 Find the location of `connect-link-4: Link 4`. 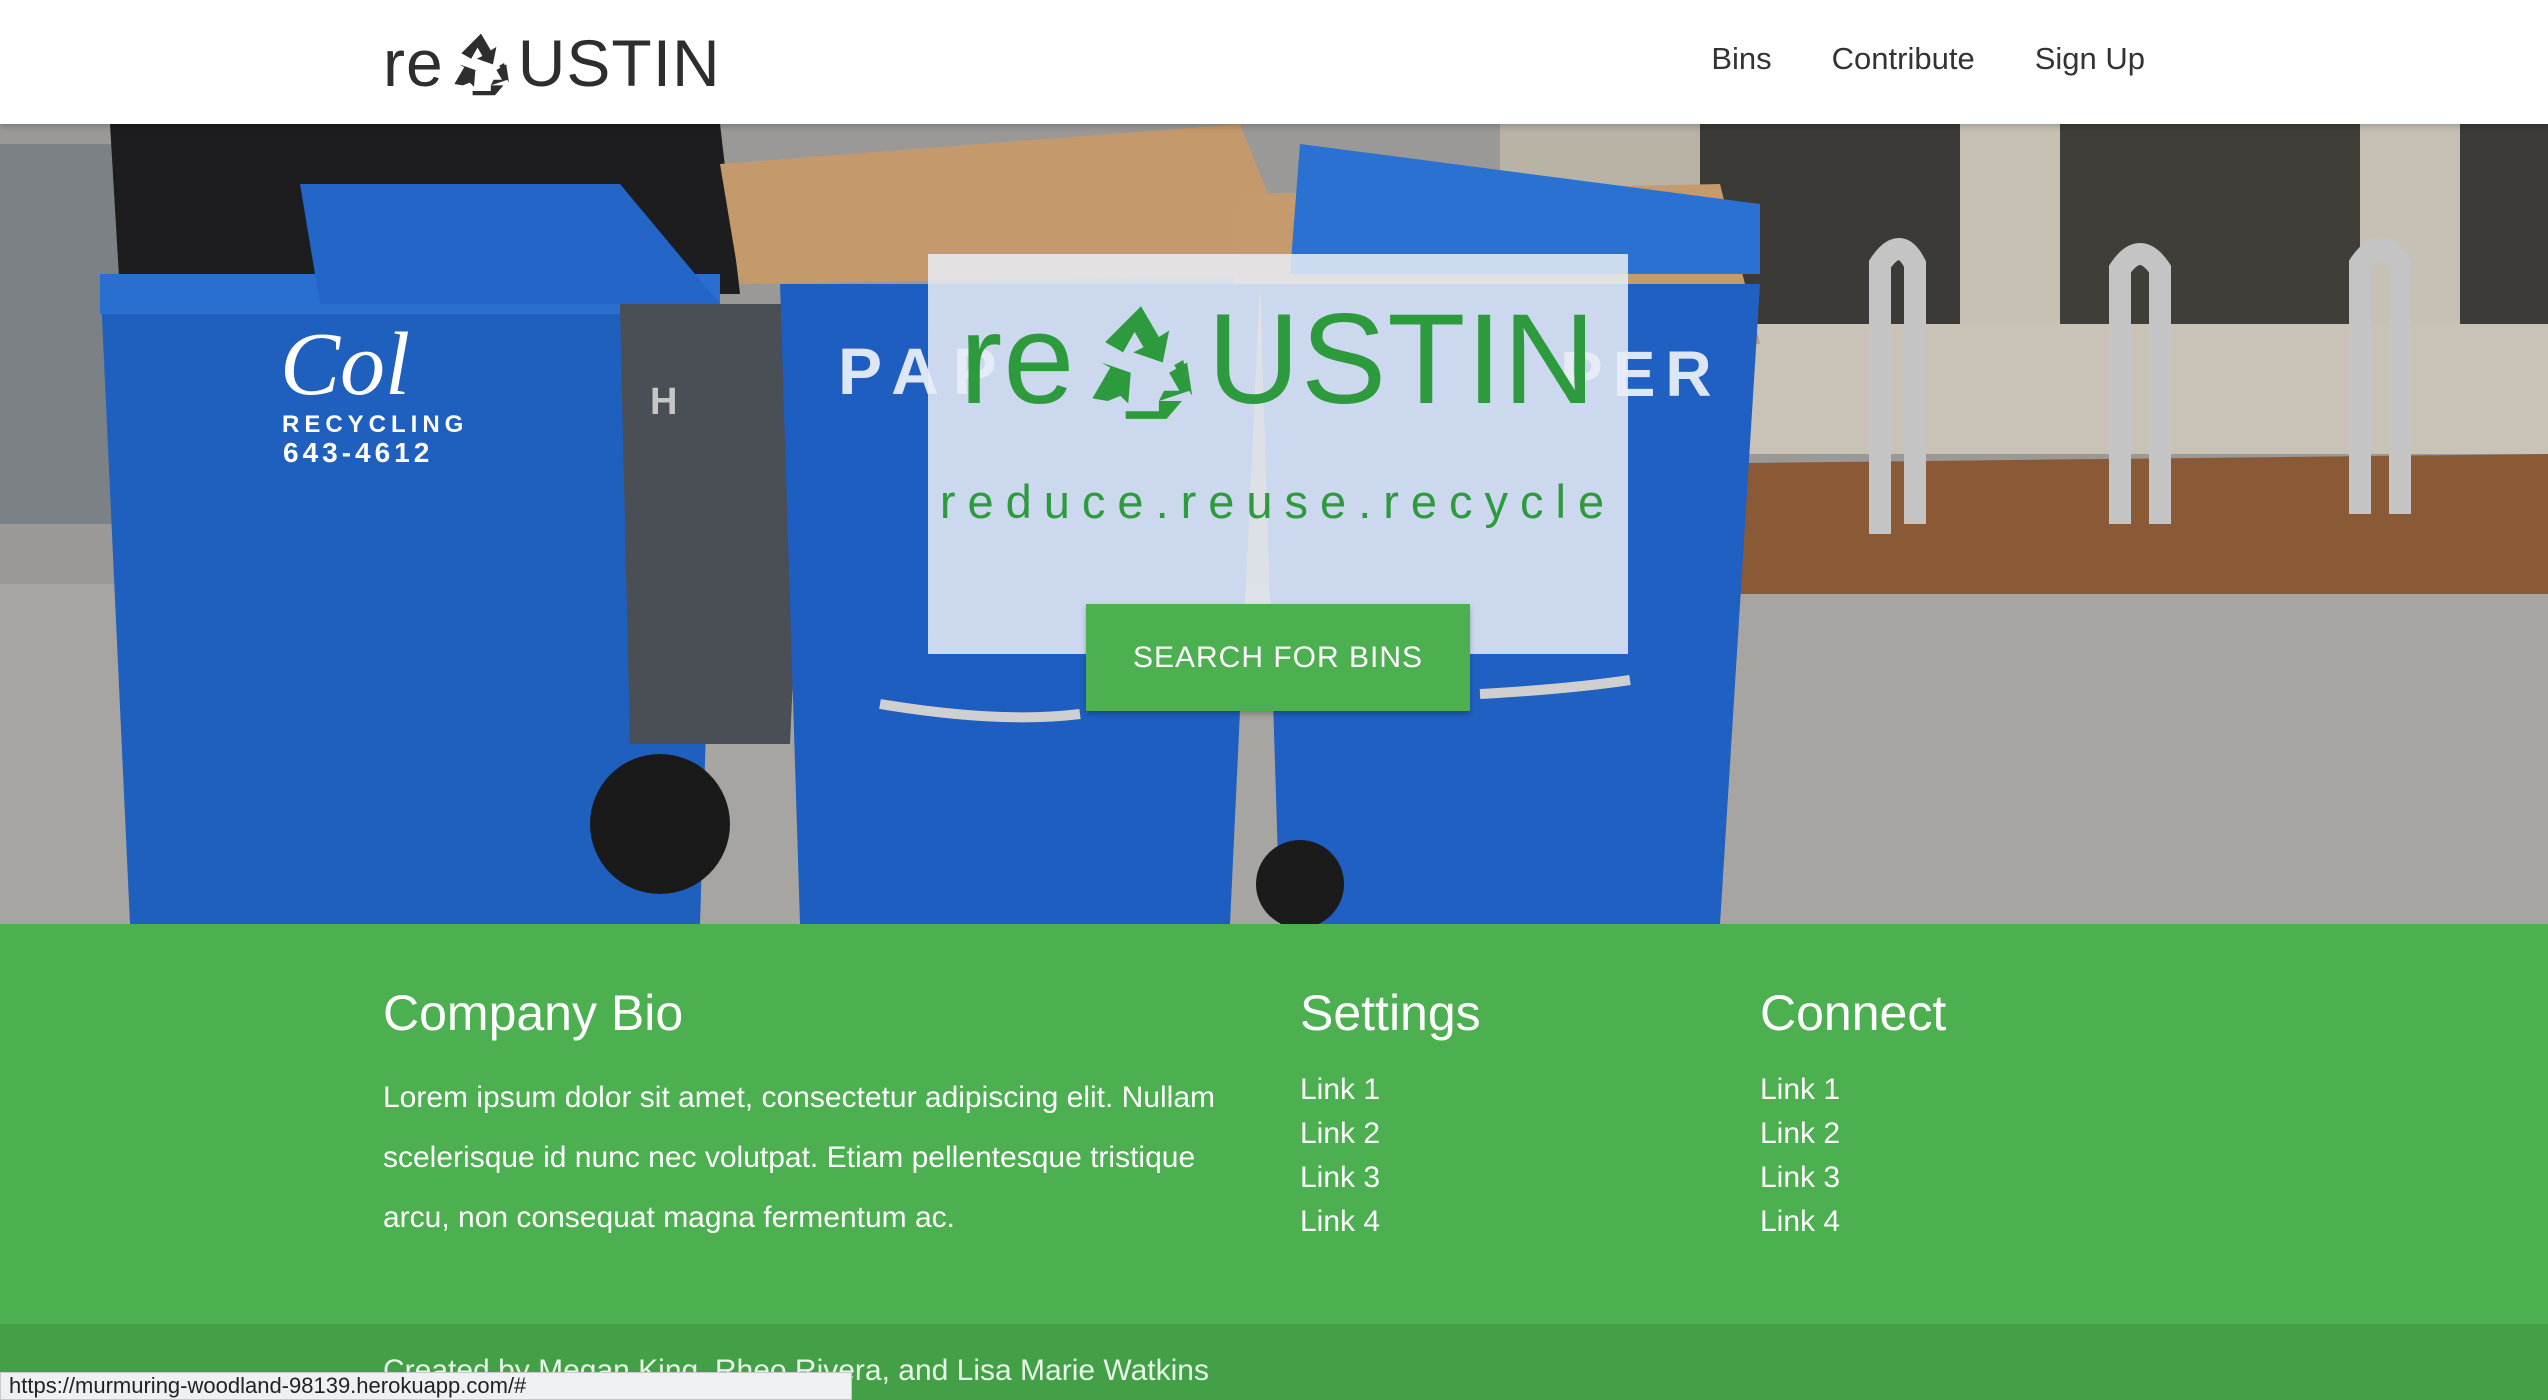

connect-link-4: Link 4 is located at coordinates (1853, 1222).